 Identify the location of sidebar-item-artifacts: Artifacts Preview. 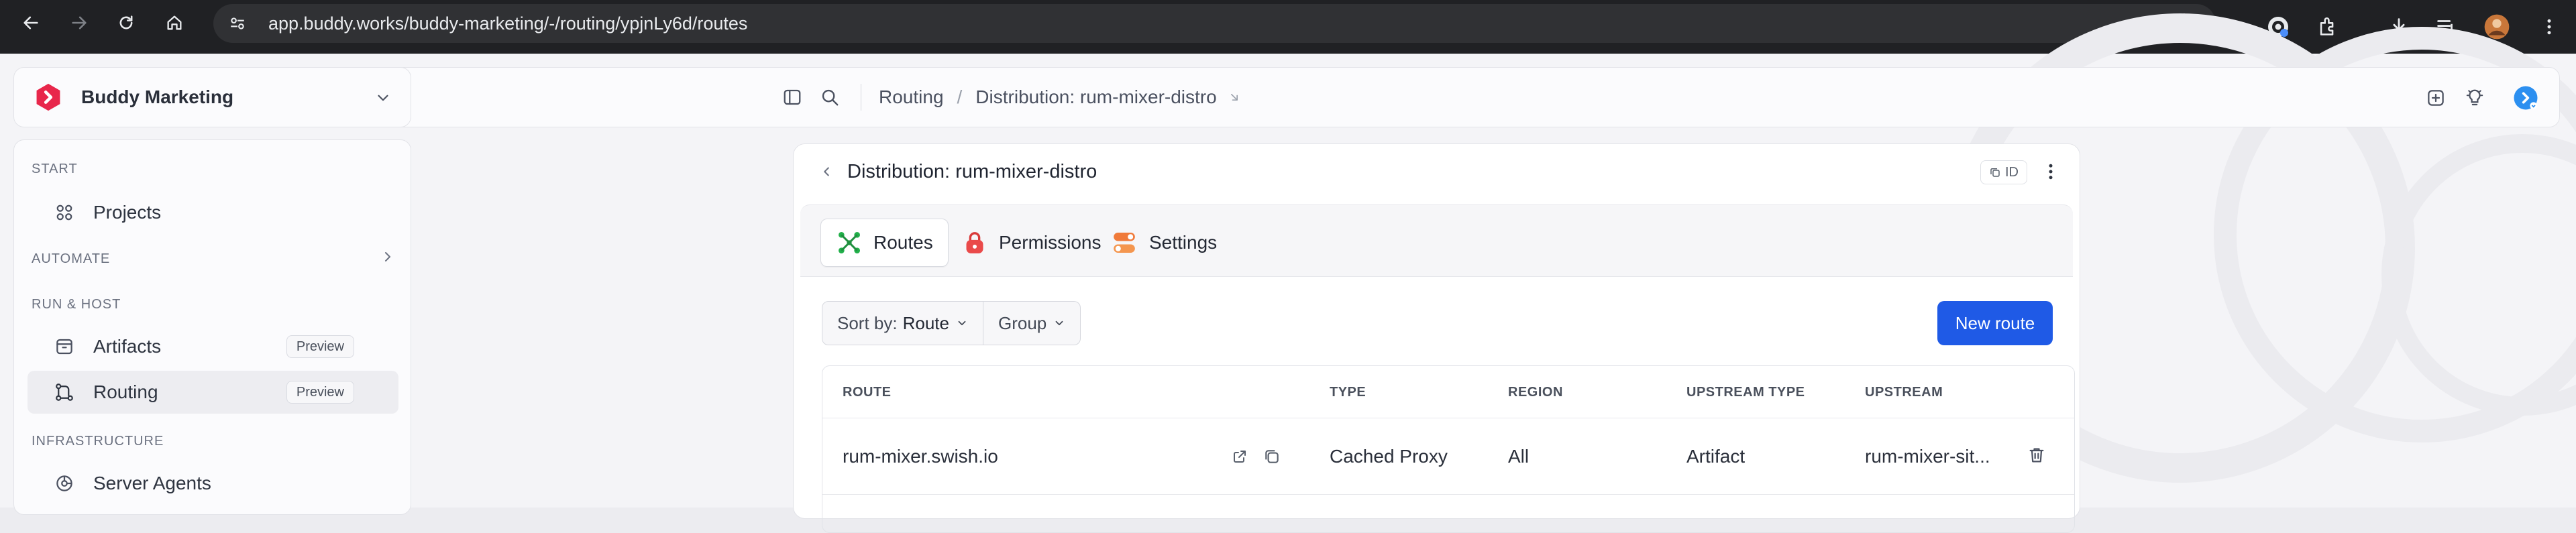
(213, 346).